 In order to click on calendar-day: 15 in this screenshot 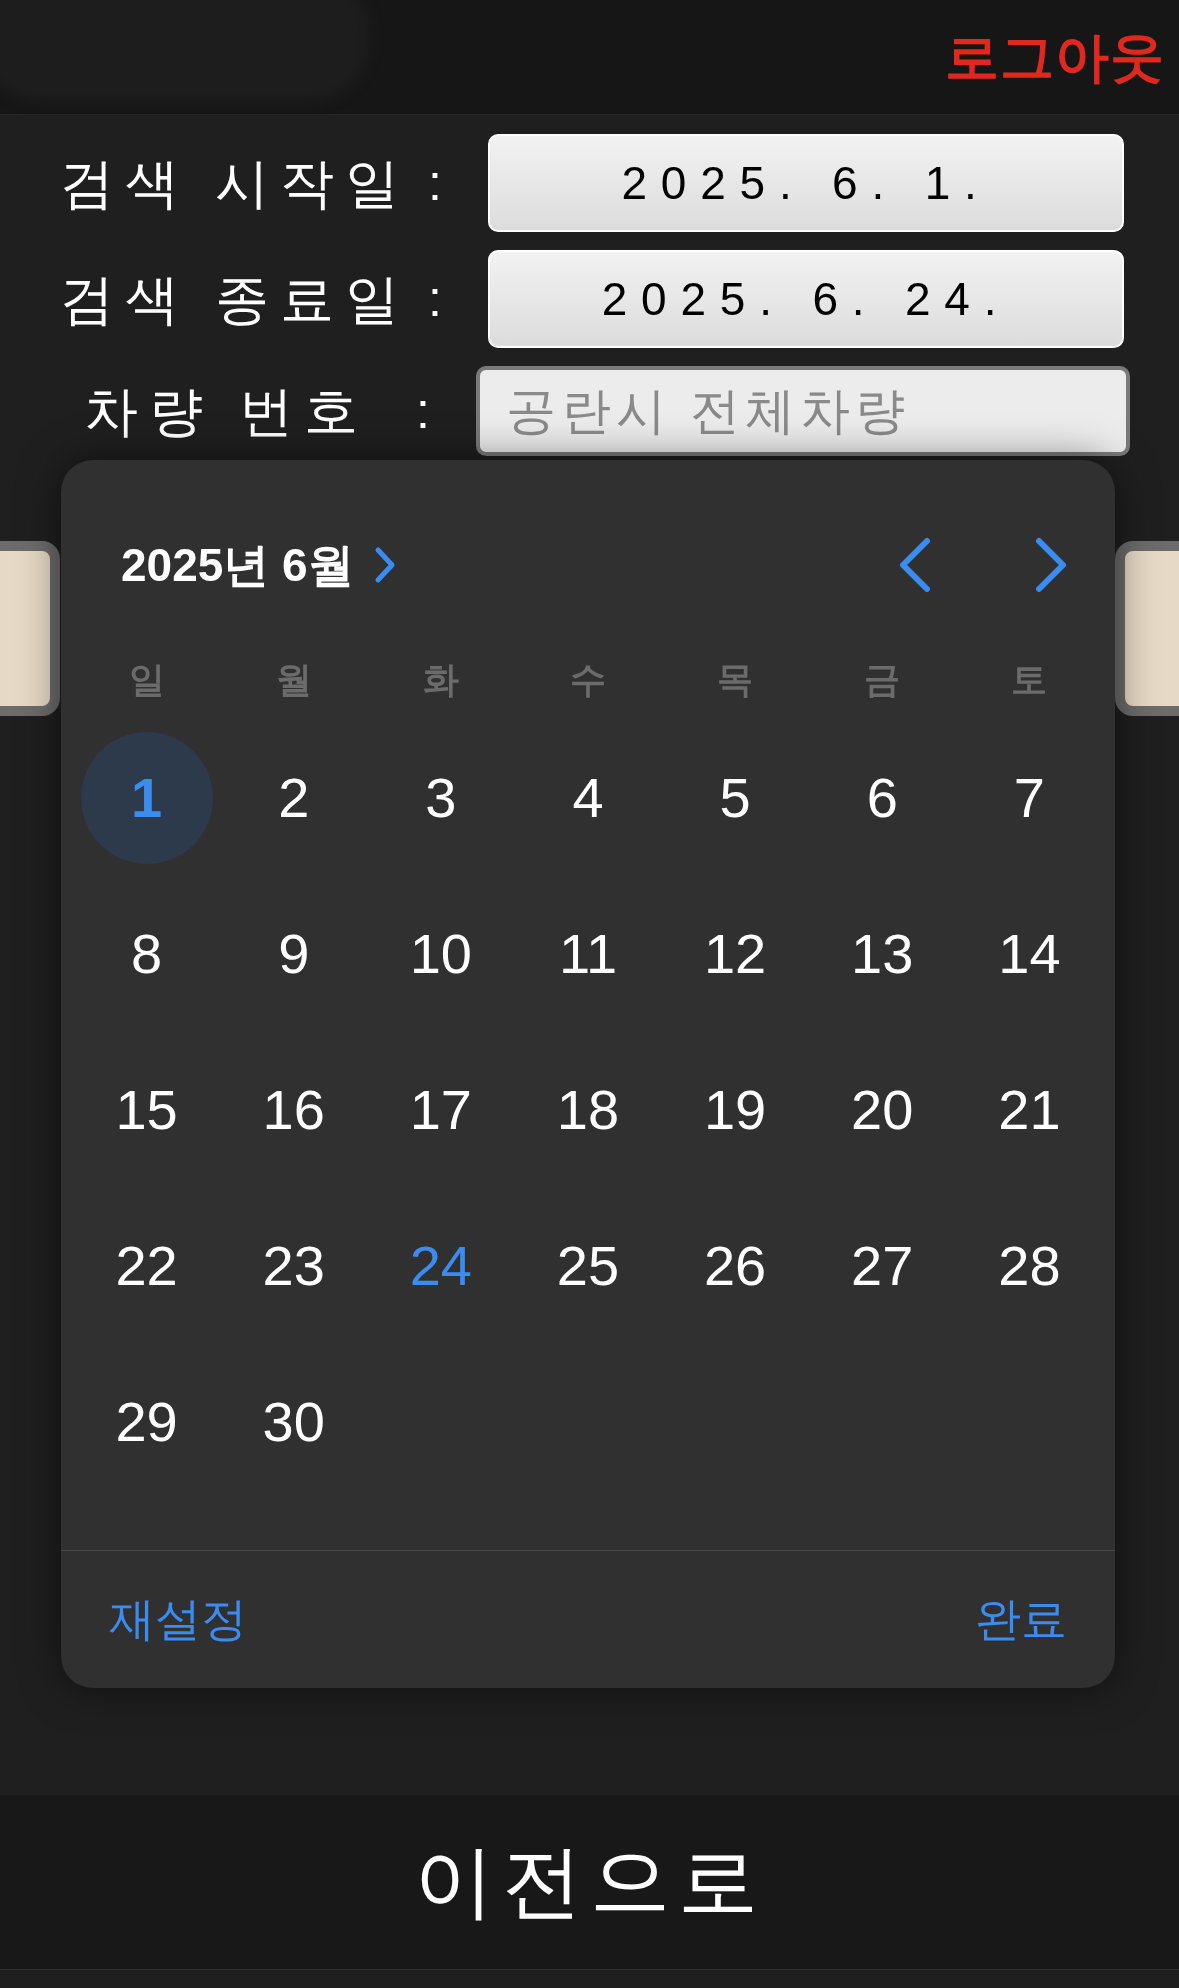, I will do `click(146, 1110)`.